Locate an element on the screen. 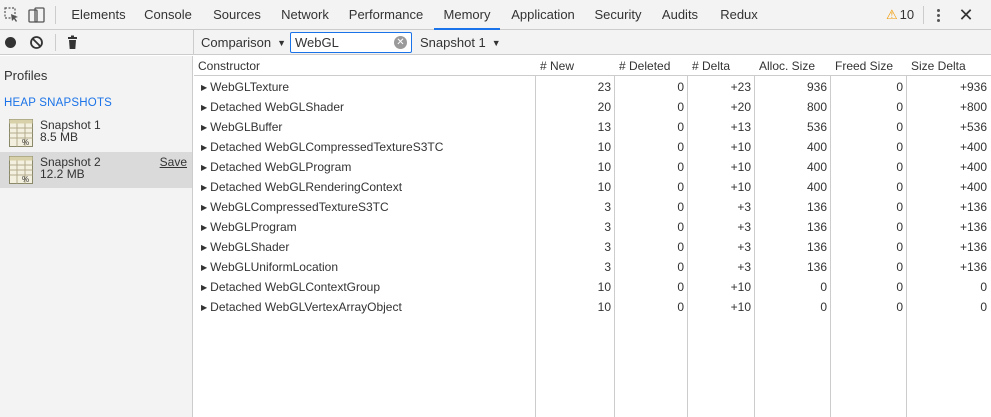  view-select: Comparison ▼ is located at coordinates (243, 42).